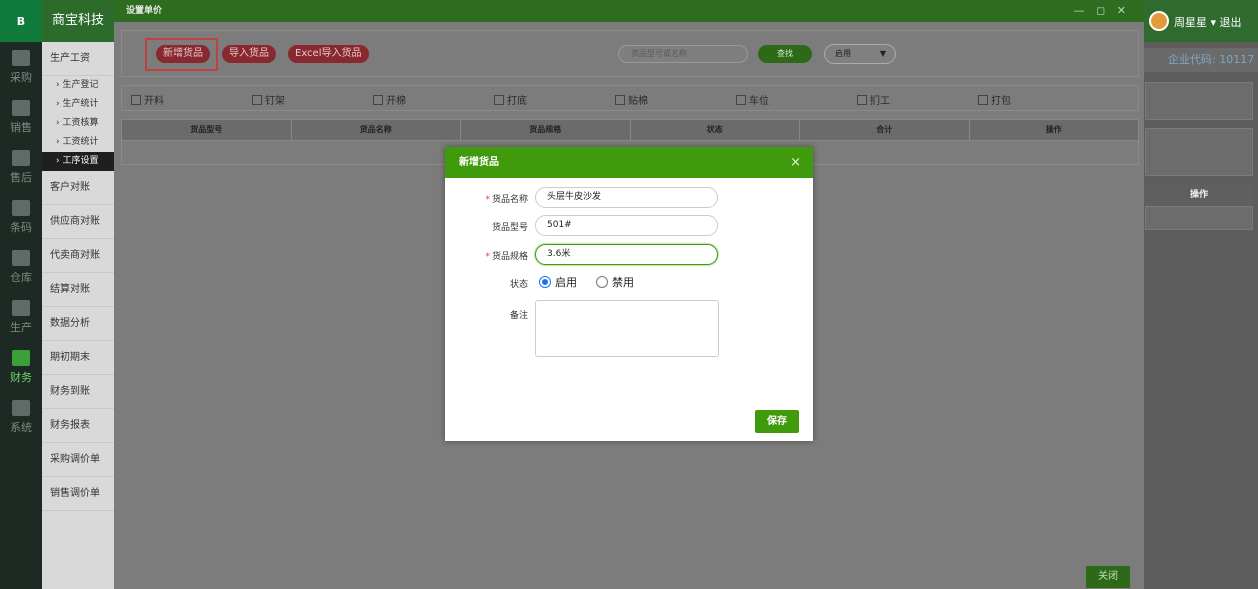 Image resolution: width=1258 pixels, height=589 pixels. I want to click on close-icon: ×, so click(795, 162).